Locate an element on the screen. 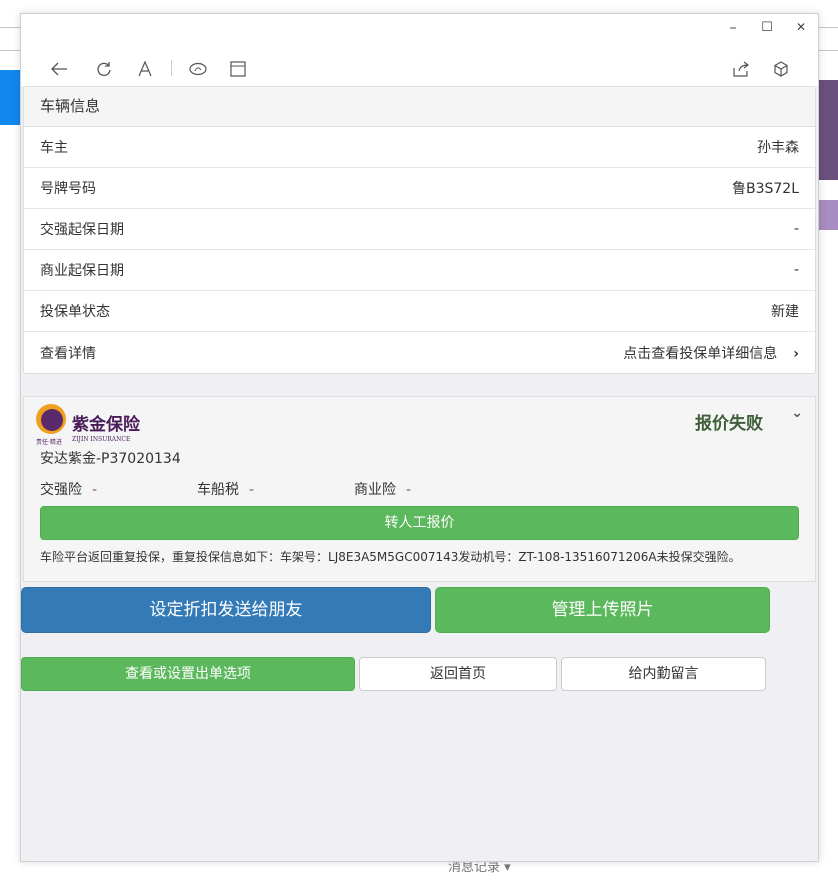 The width and height of the screenshot is (838, 882). row-plate: 号牌号码 鲁B3S72L is located at coordinates (419, 188).